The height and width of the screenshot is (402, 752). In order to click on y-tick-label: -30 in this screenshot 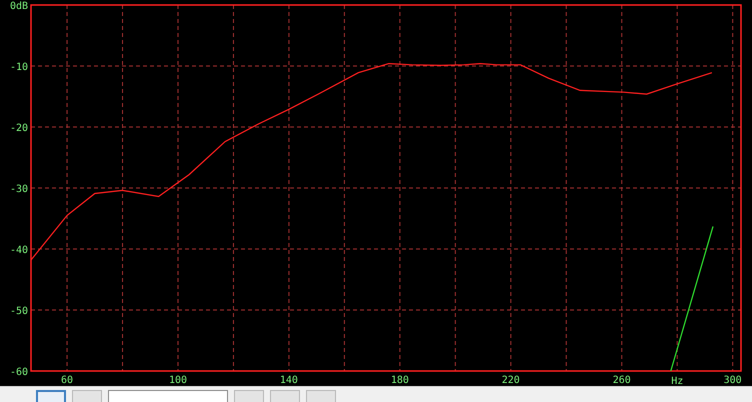, I will do `click(19, 189)`.